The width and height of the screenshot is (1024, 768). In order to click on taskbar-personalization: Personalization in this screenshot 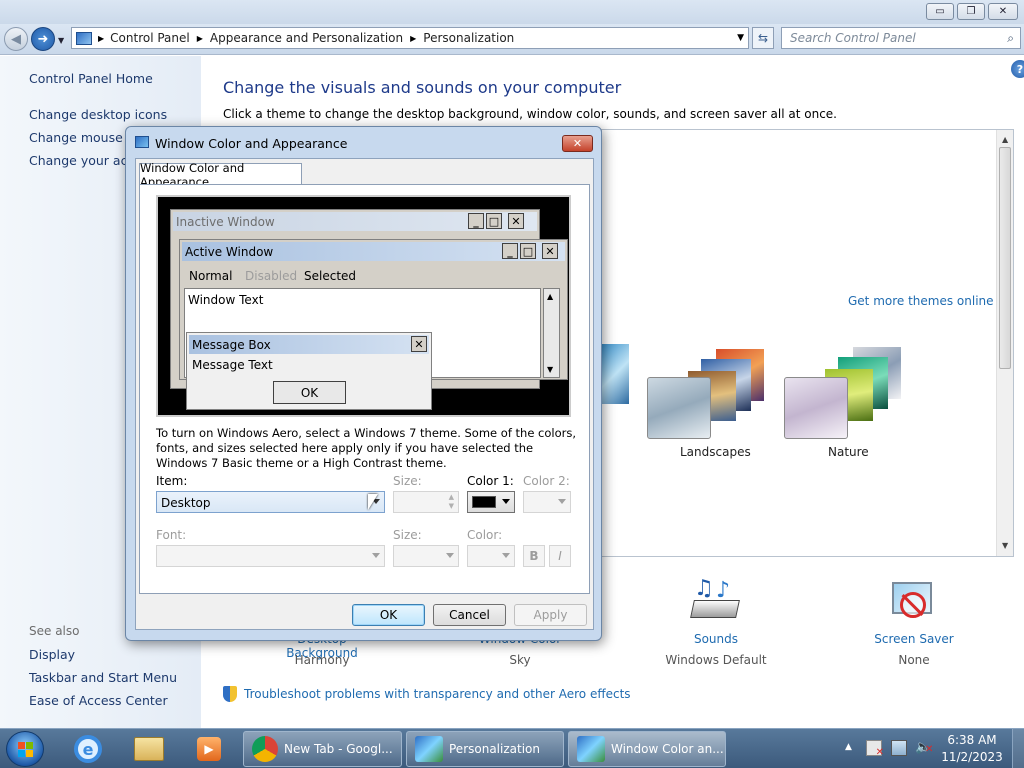, I will do `click(485, 749)`.